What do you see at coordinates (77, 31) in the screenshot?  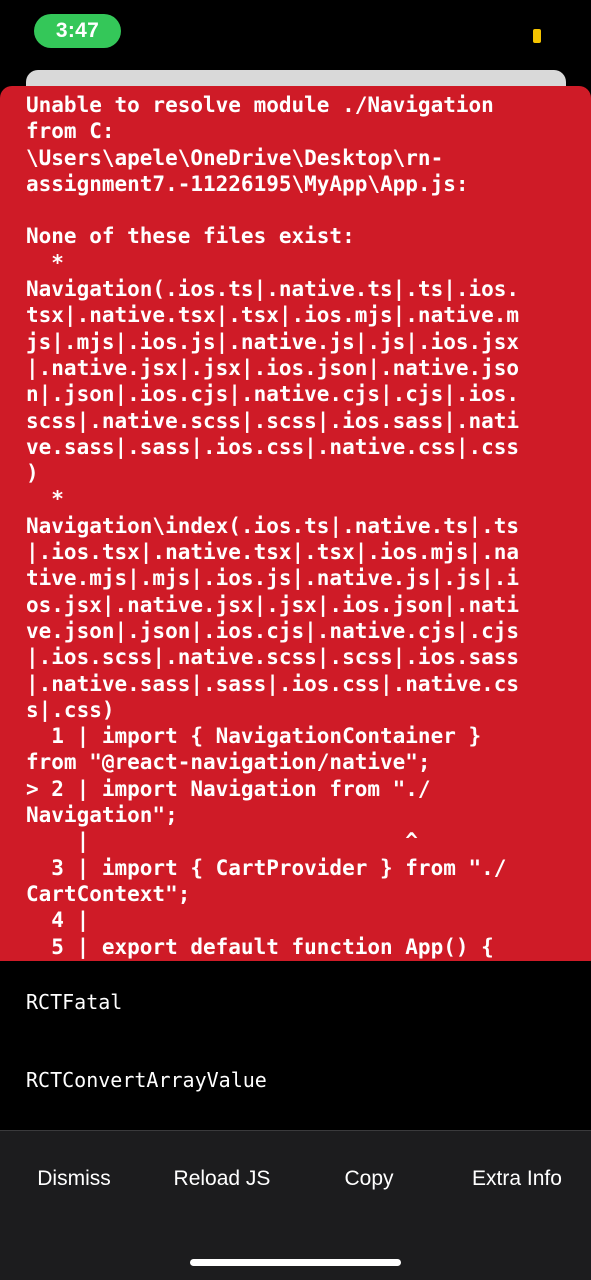 I see `status-bar-time: 3:47` at bounding box center [77, 31].